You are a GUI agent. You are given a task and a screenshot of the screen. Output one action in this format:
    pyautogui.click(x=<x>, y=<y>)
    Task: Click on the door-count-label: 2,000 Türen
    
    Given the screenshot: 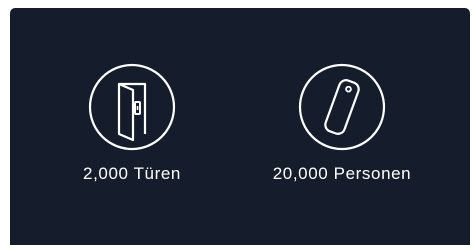 What is the action you would take?
    pyautogui.click(x=132, y=173)
    